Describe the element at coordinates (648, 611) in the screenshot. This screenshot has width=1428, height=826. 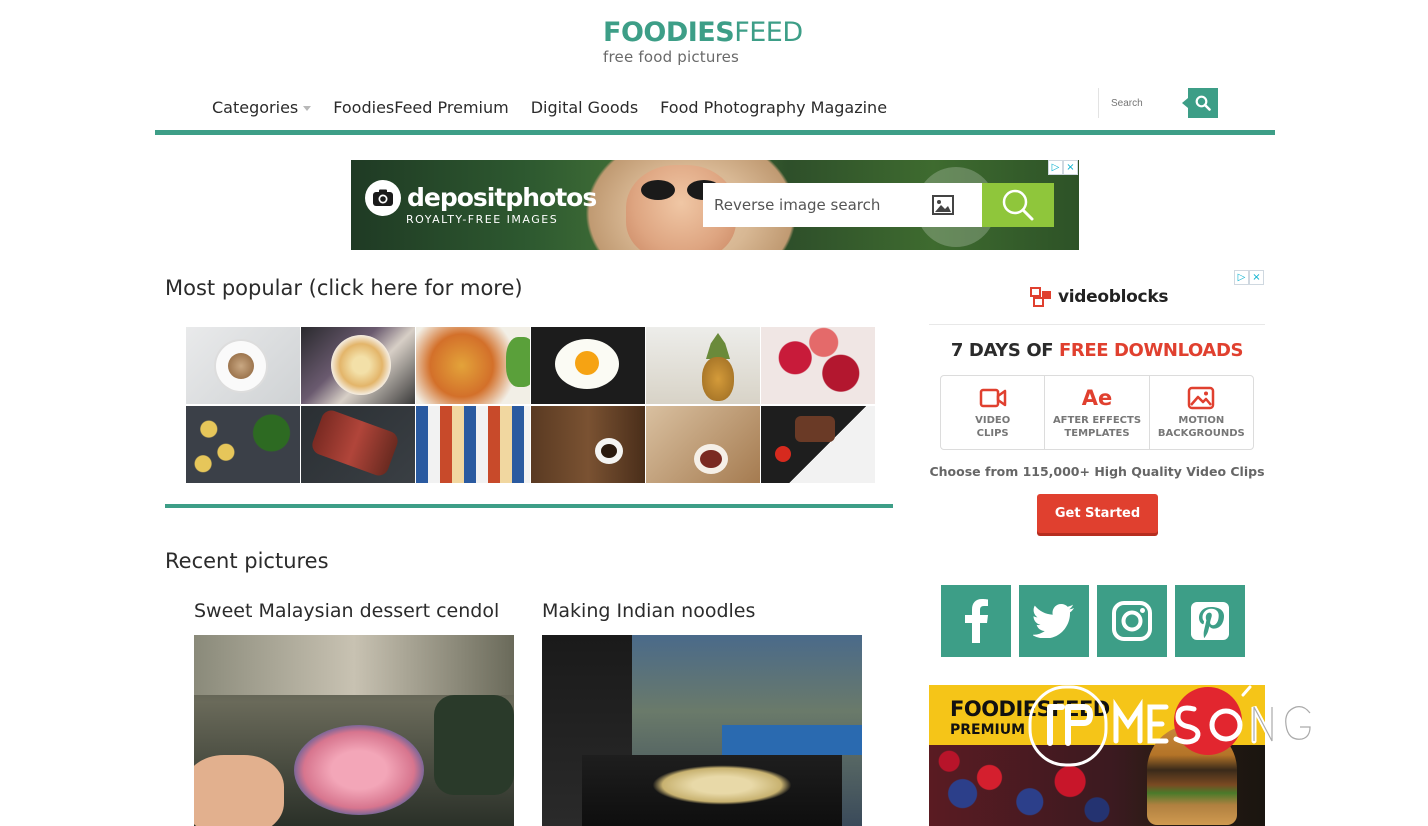
I see `post-title-noodles: Making Indian noodles` at that location.